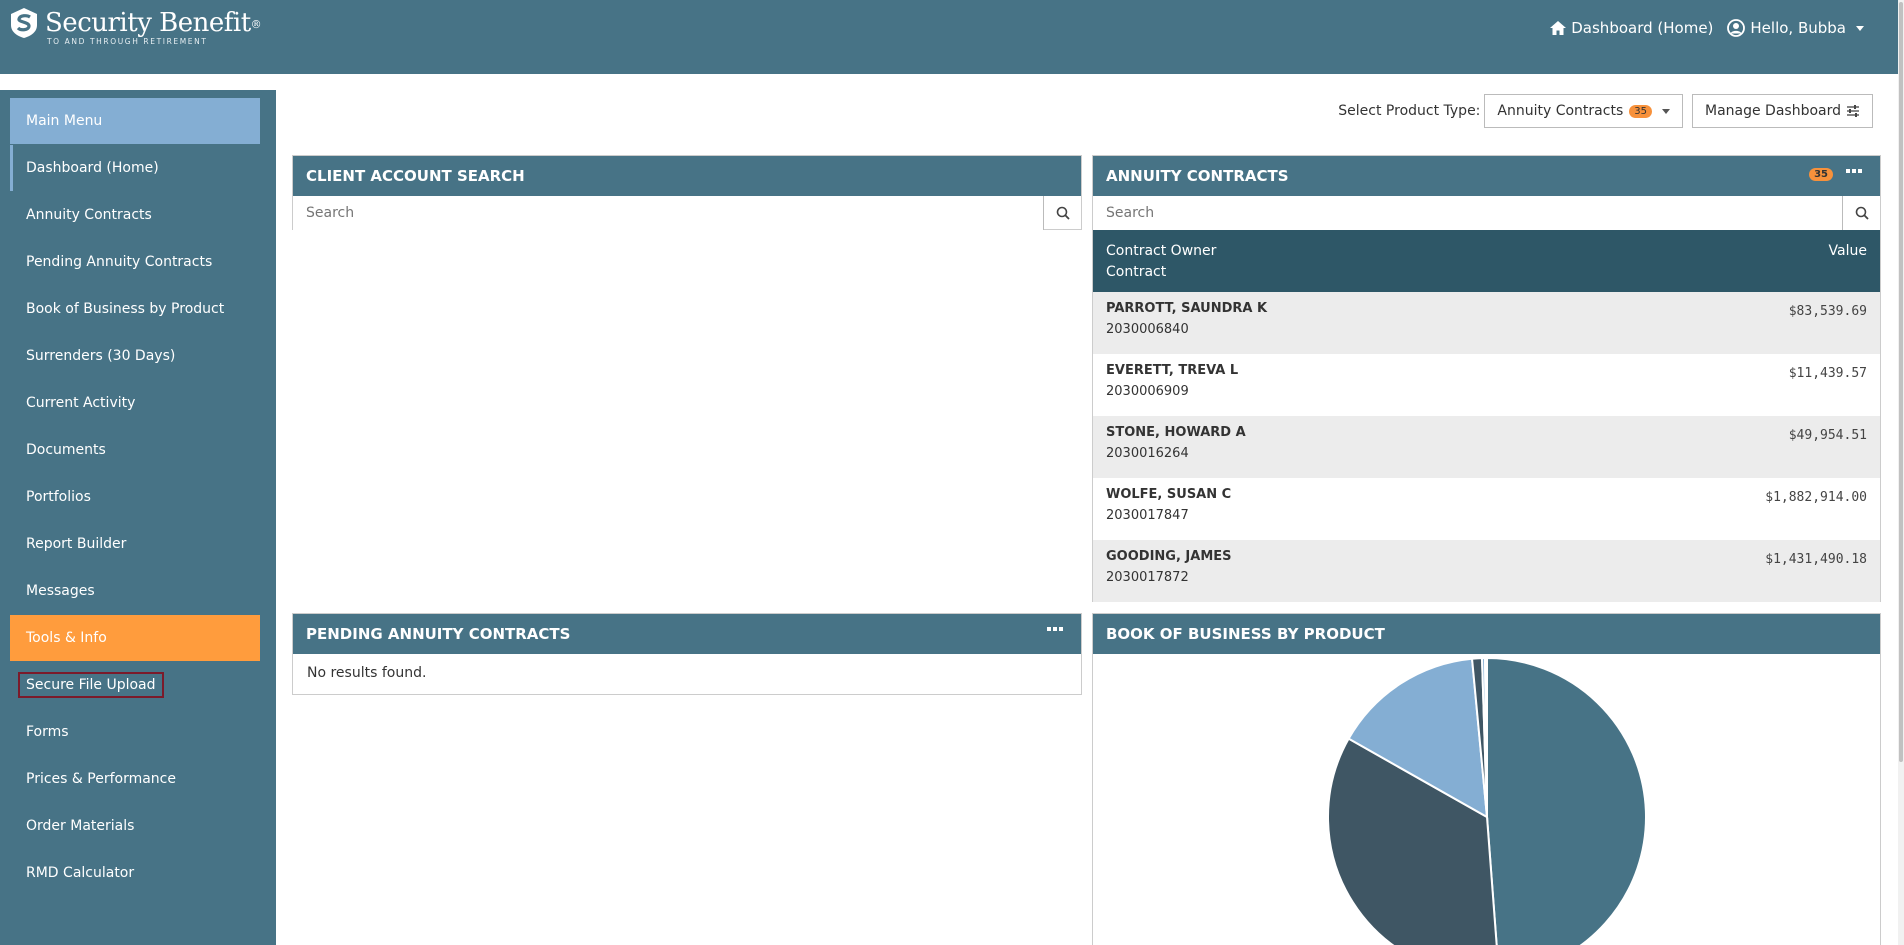  Describe the element at coordinates (1486, 251) in the screenshot. I see `column-contract-owner: Contract Owner` at that location.